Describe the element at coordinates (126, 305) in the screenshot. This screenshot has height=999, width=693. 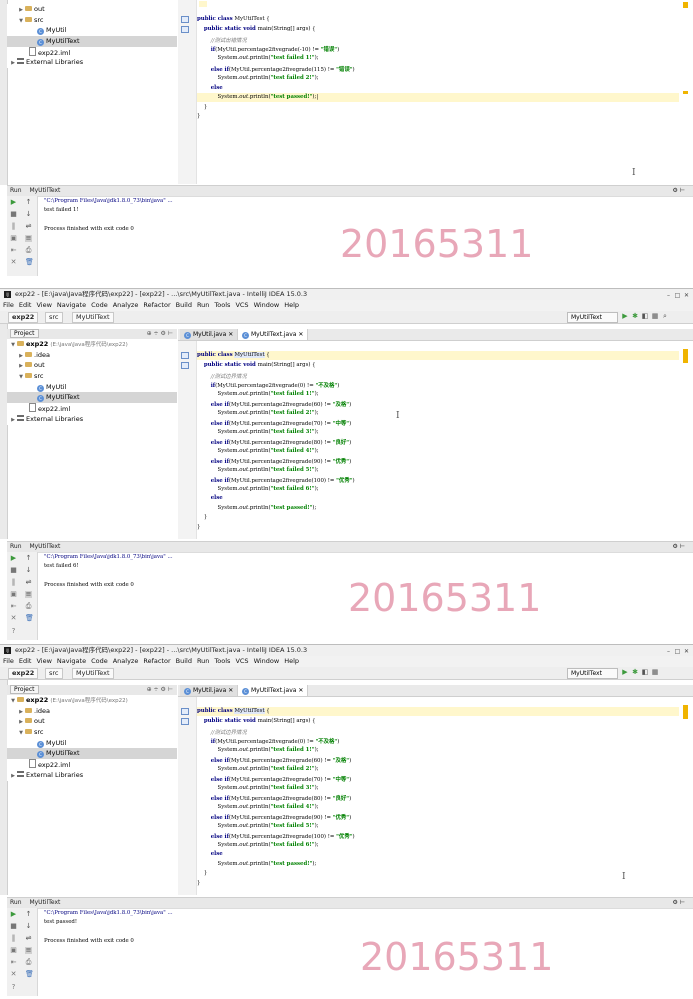
I see `menu-analyze: Analyze` at that location.